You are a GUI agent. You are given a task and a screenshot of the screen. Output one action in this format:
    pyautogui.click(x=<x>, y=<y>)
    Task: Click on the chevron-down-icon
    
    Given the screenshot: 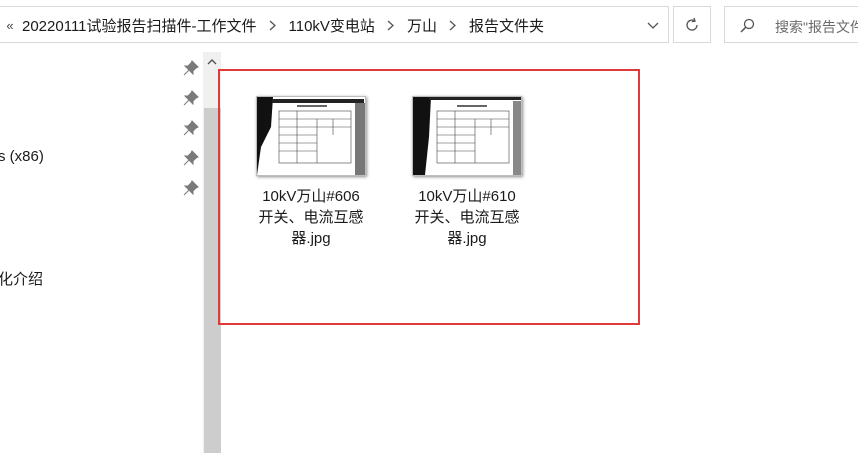 What is the action you would take?
    pyautogui.click(x=653, y=25)
    